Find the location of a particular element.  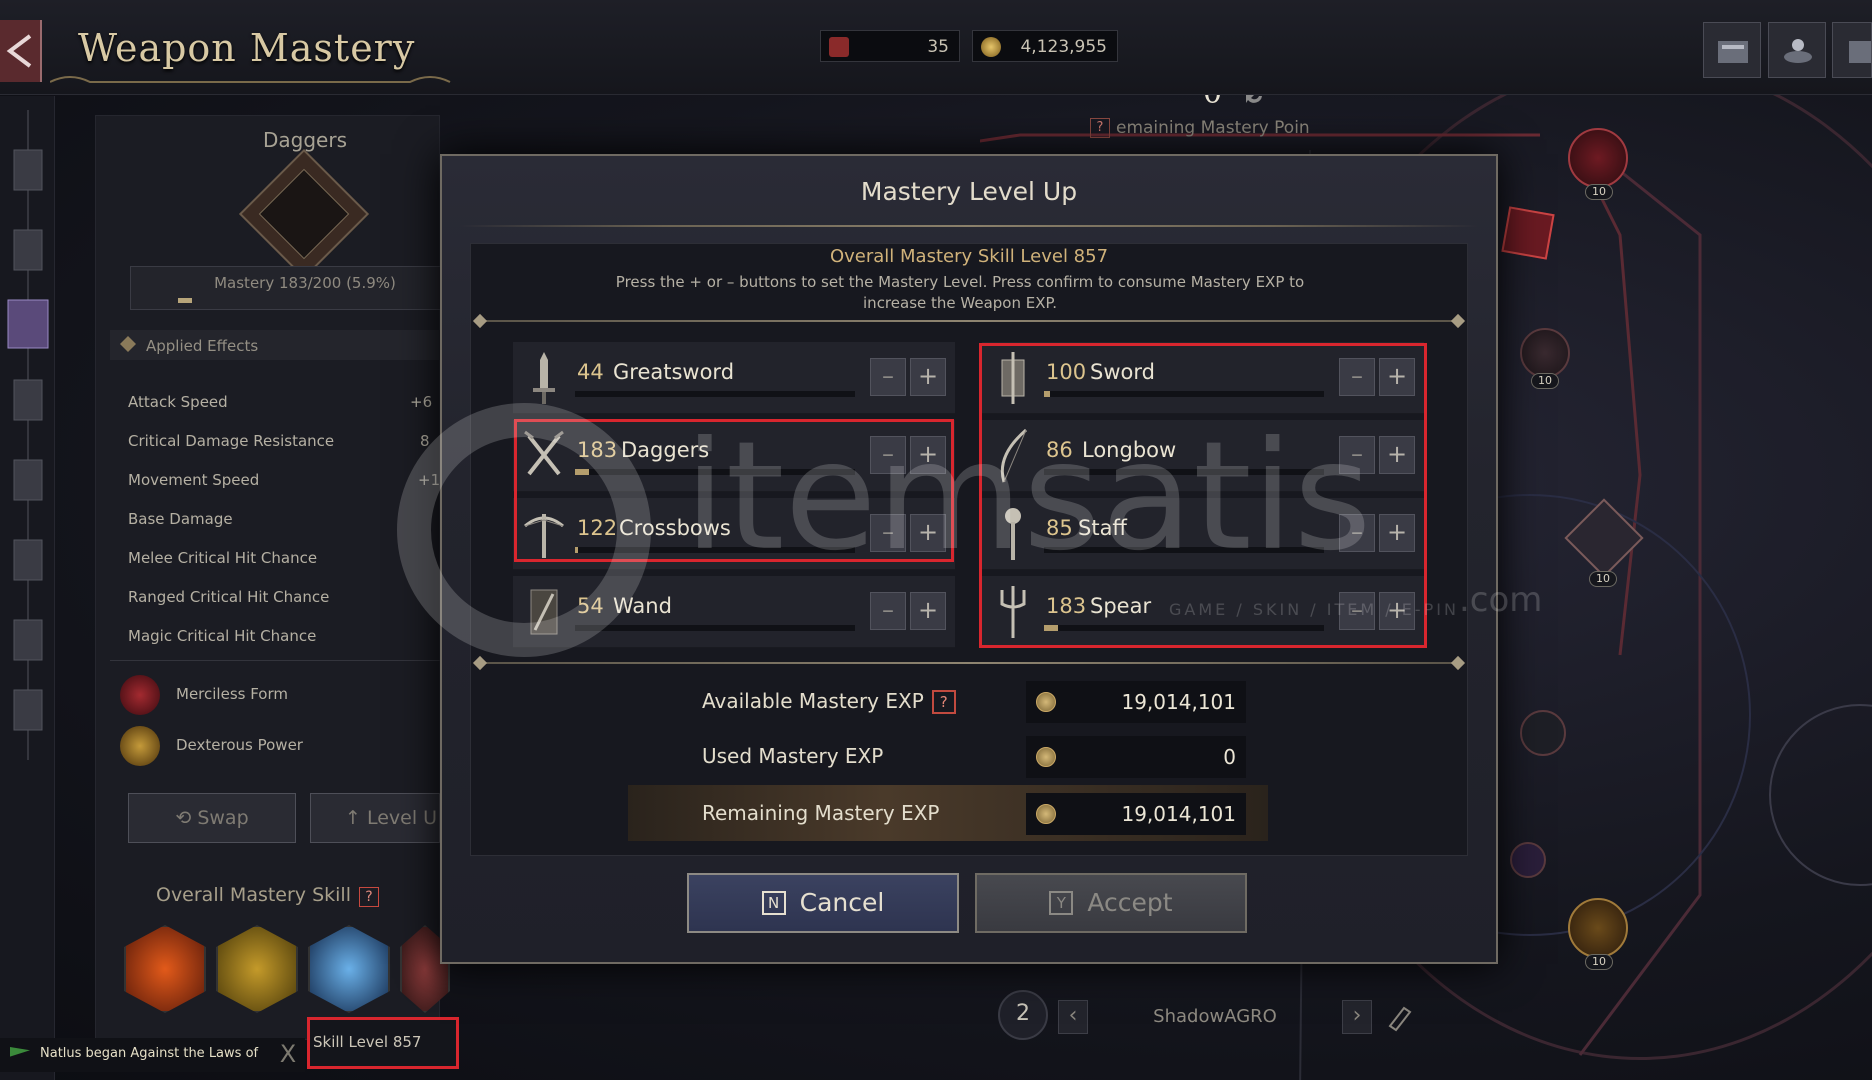

stat-label: Magic Critical Hit Chance is located at coordinates (222, 636).